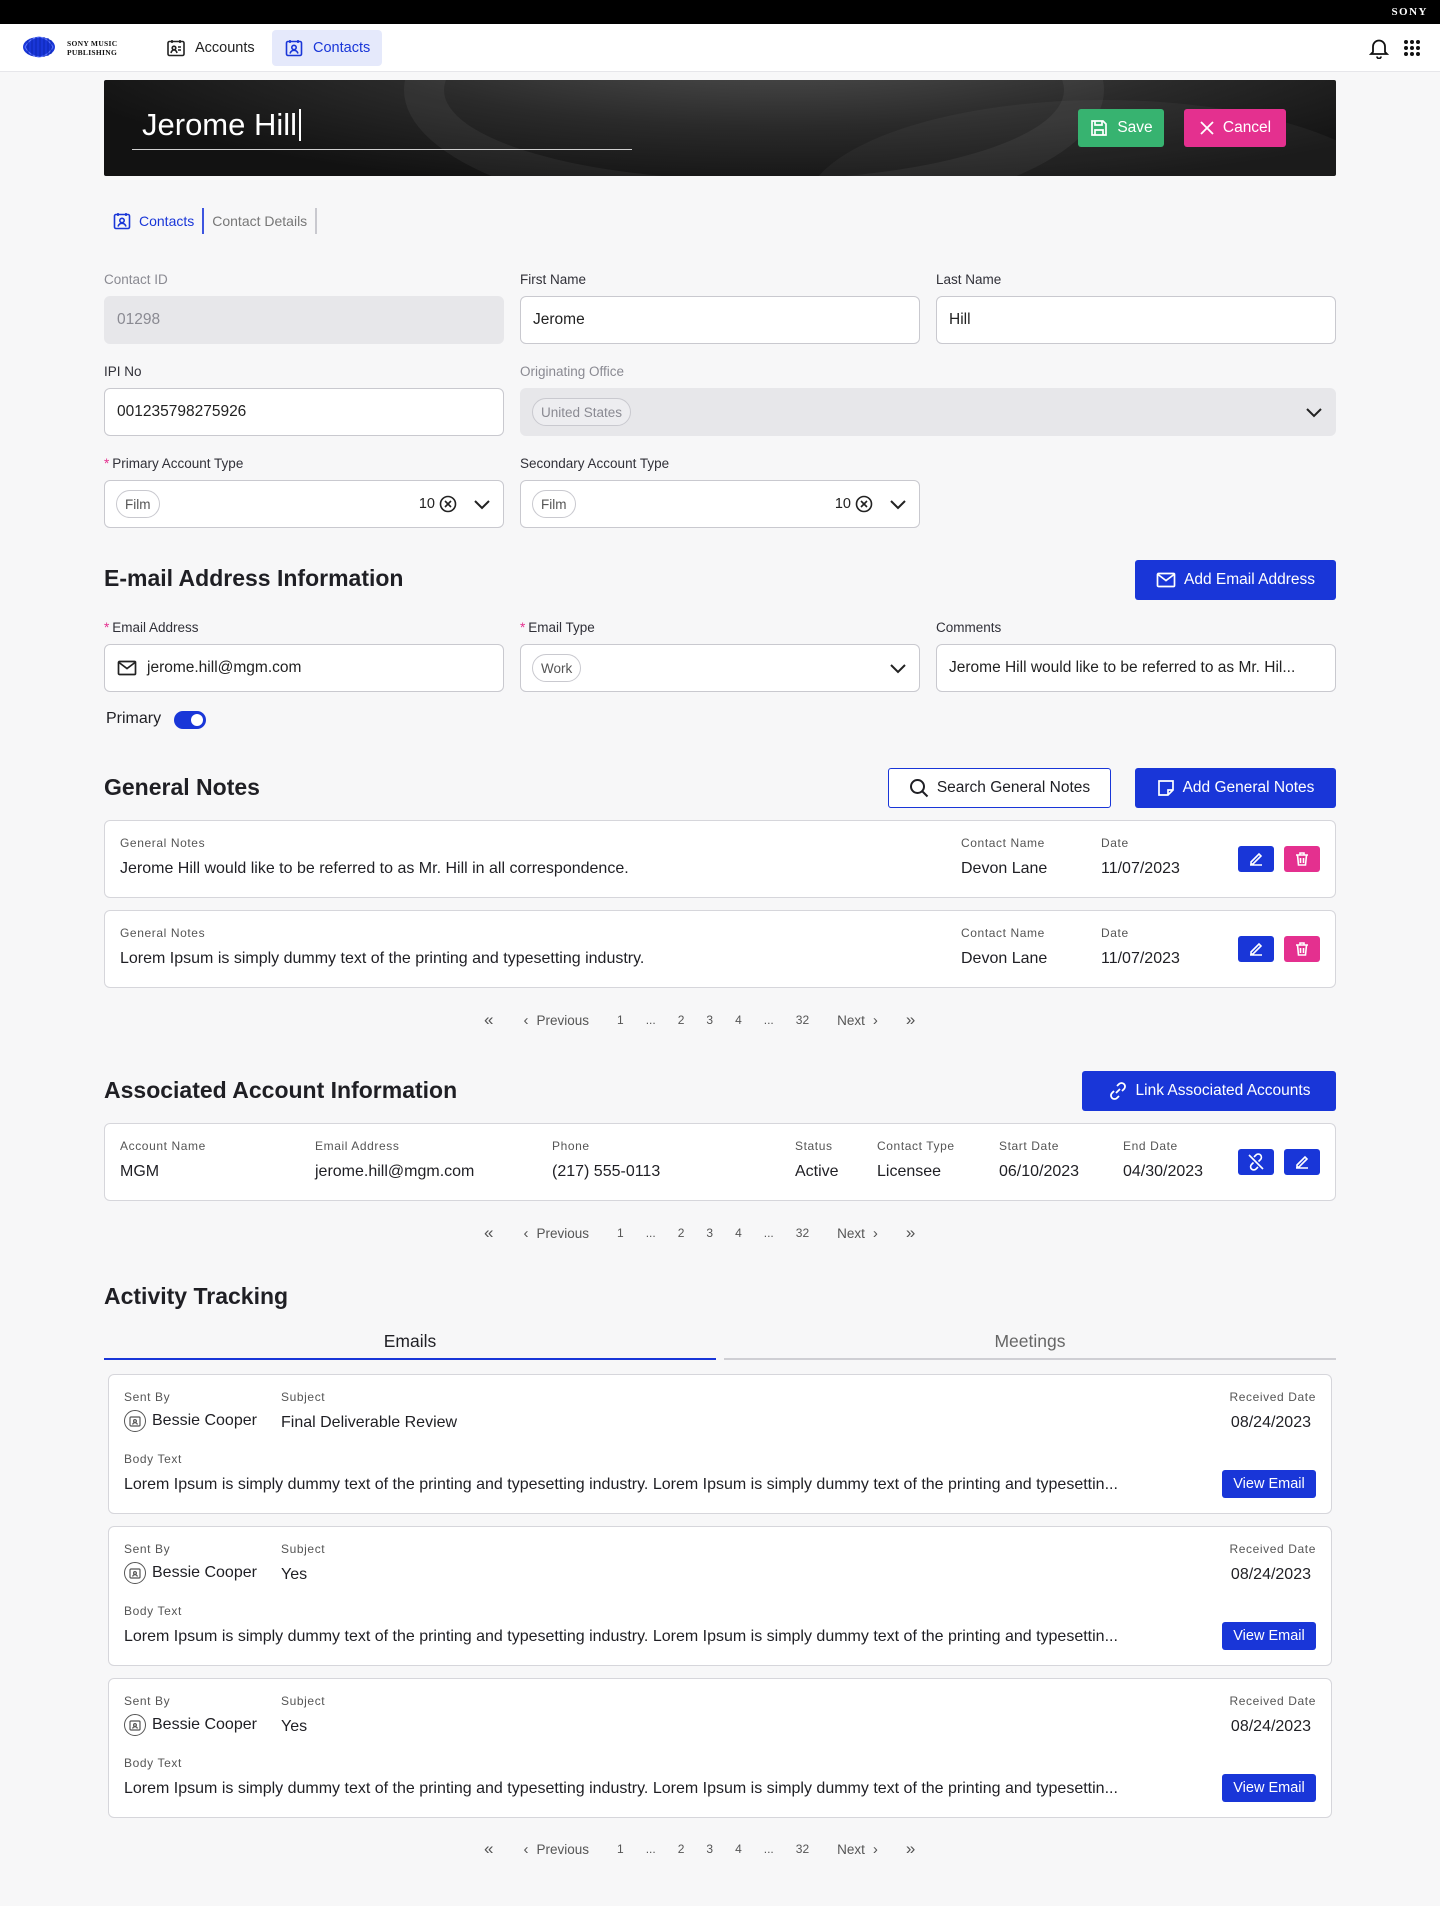 The image size is (1440, 1906). I want to click on ipi-value: 001235798275926, so click(182, 411).